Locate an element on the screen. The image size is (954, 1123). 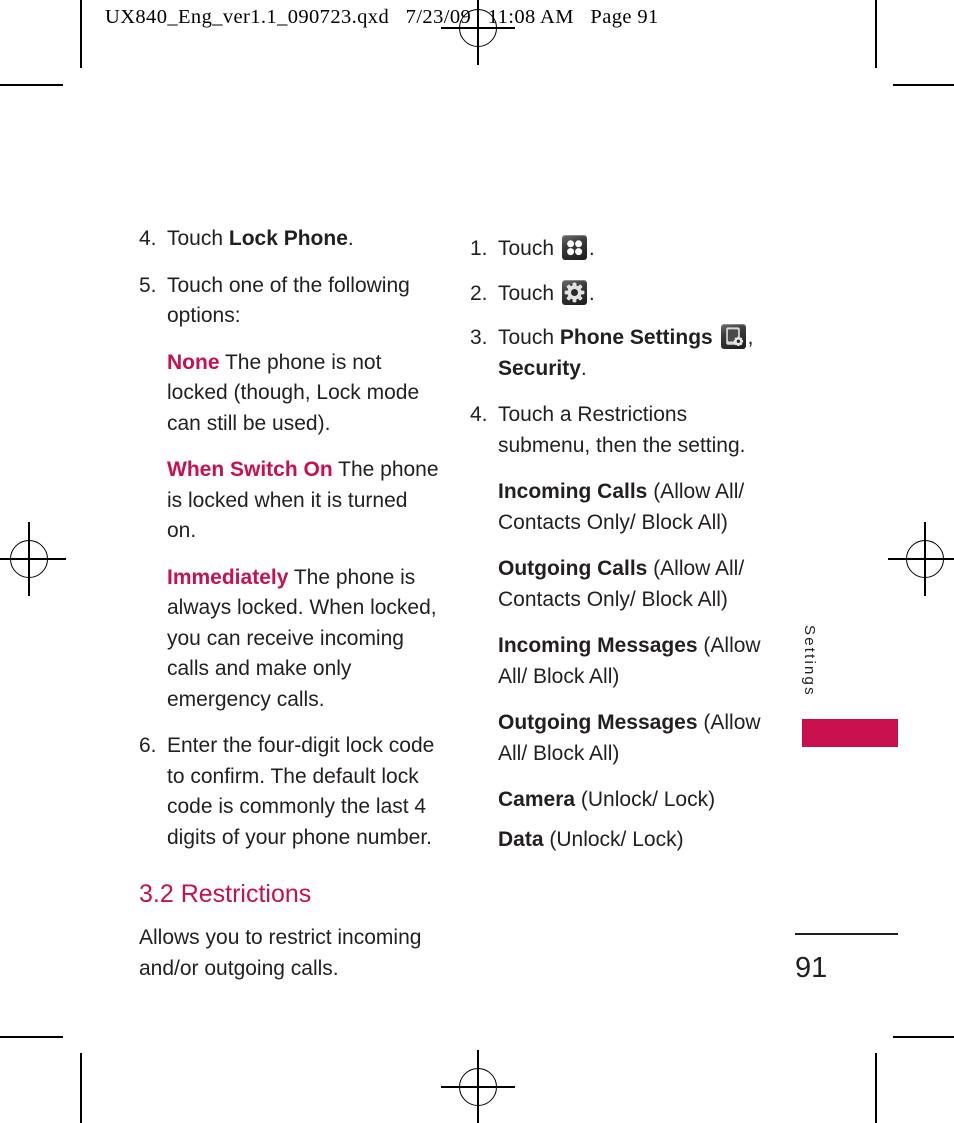
right-step-1-number: 1. is located at coordinates (479, 248).